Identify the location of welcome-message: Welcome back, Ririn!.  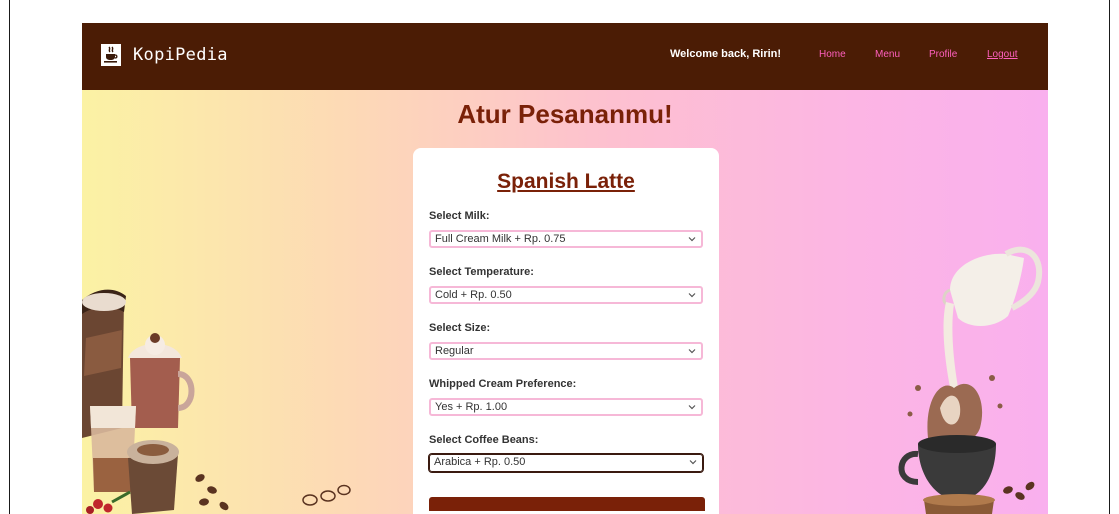
(726, 54).